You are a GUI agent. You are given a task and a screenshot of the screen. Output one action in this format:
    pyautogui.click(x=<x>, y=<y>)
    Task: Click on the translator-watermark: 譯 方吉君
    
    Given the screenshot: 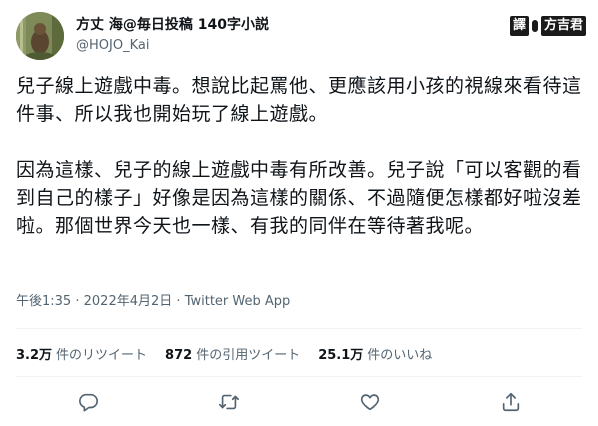 What is the action you would take?
    pyautogui.click(x=547, y=26)
    